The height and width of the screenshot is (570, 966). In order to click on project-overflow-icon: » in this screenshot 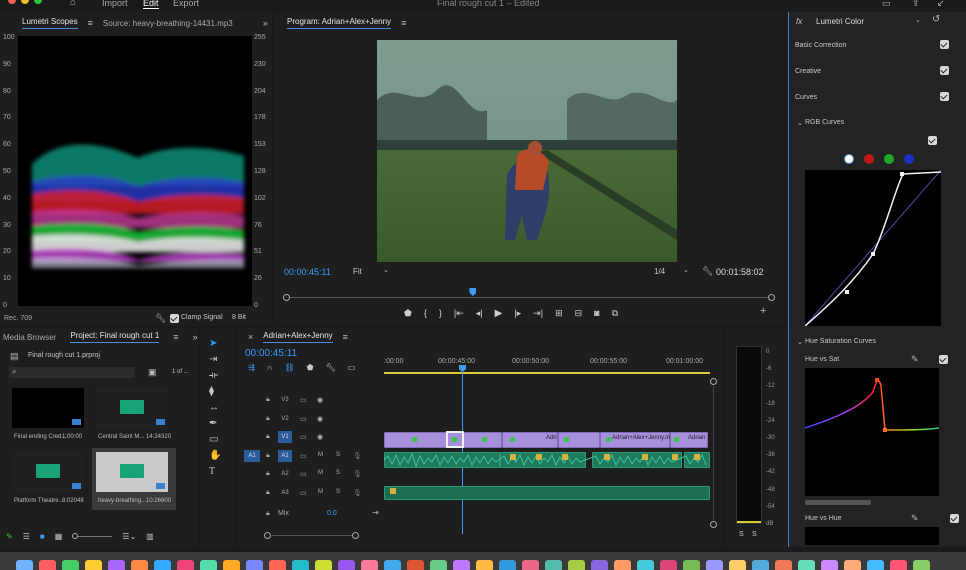, I will do `click(195, 337)`.